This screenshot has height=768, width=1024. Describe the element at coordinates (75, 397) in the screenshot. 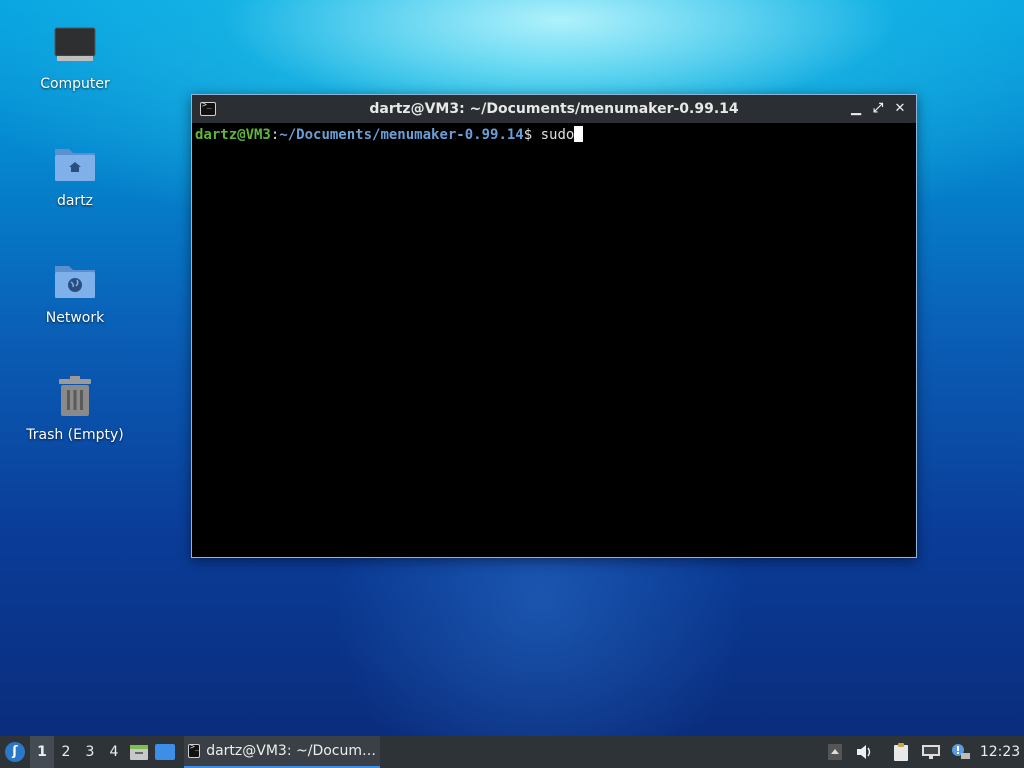

I see `trash-icon` at that location.